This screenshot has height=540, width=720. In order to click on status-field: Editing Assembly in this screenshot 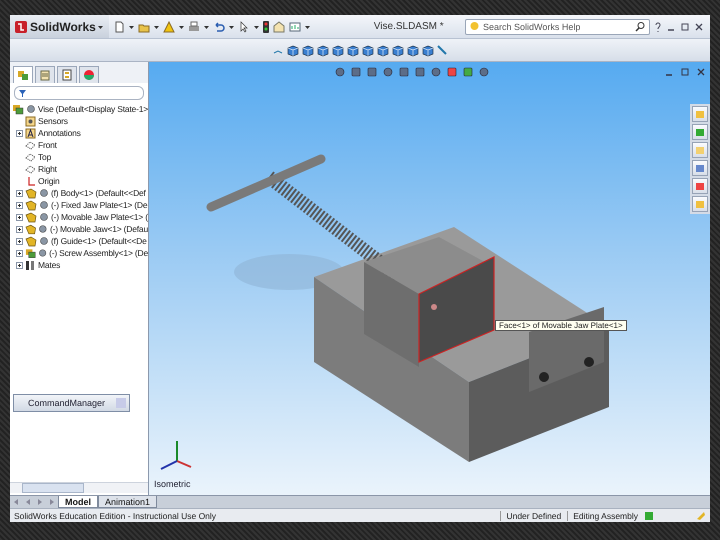, I will do `click(602, 515)`.